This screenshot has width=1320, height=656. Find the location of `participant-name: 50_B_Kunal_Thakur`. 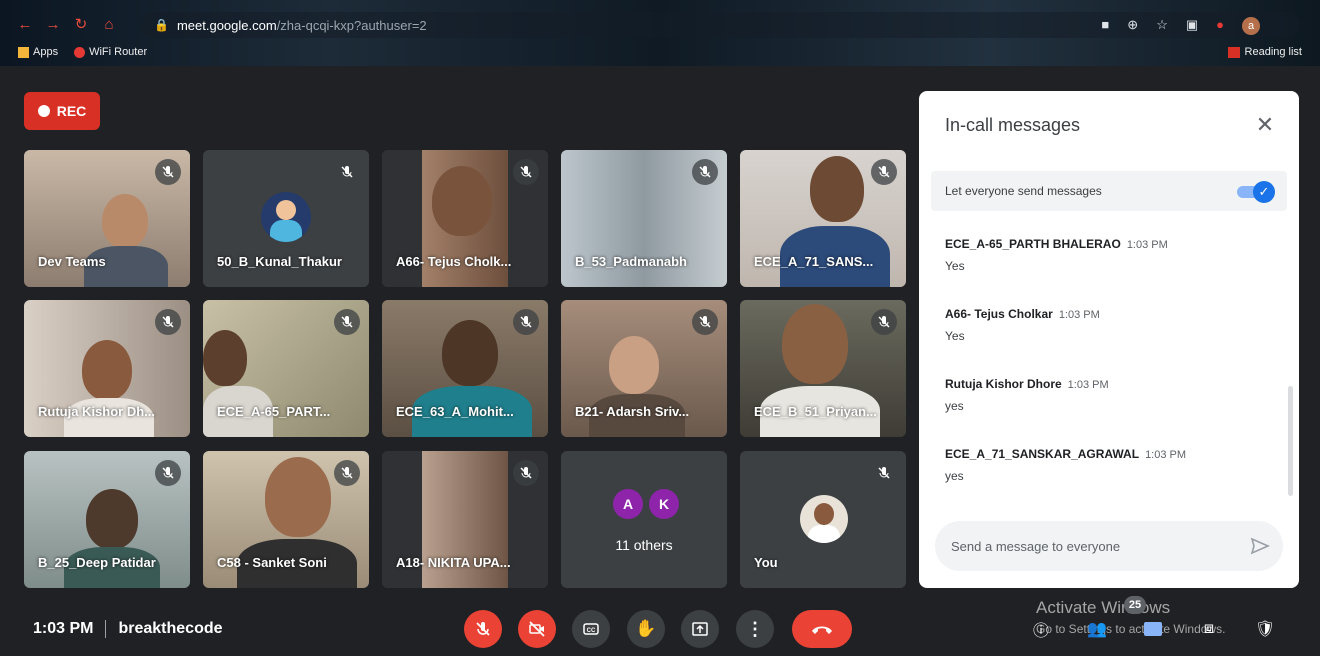

participant-name: 50_B_Kunal_Thakur is located at coordinates (279, 261).